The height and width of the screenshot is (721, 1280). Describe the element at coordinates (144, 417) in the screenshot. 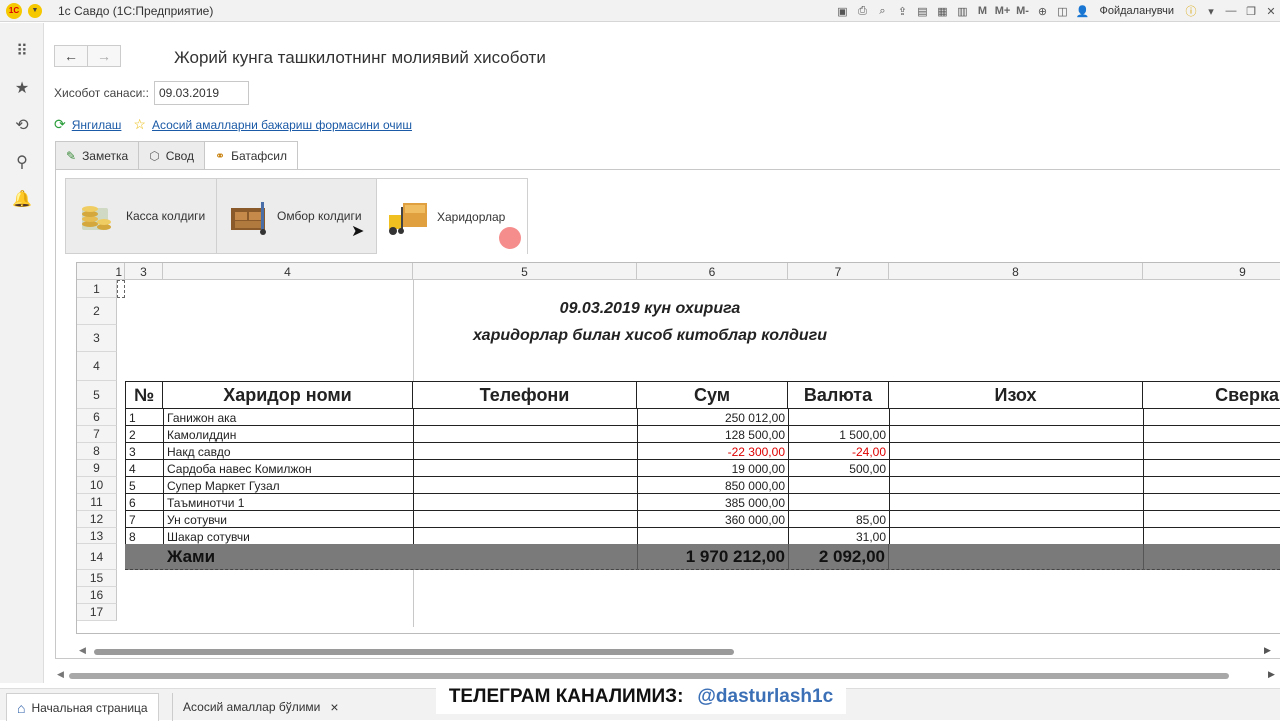

I see `row-number-cell: 1` at that location.